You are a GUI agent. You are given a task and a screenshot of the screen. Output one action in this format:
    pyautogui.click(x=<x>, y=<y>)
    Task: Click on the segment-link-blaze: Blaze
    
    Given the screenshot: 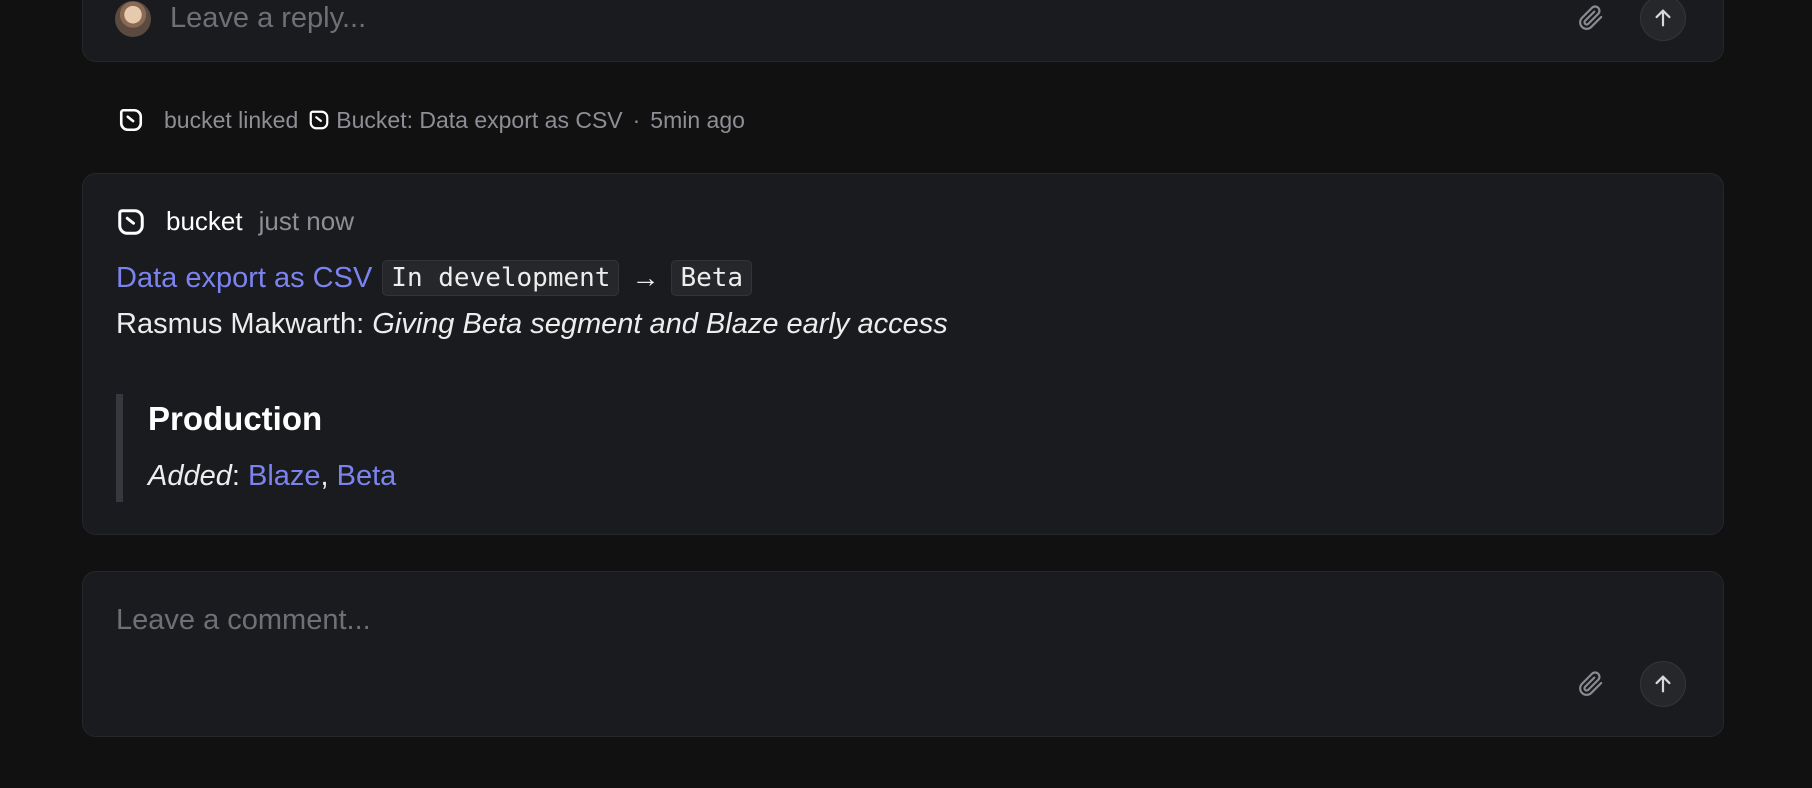 What is the action you would take?
    pyautogui.click(x=284, y=476)
    